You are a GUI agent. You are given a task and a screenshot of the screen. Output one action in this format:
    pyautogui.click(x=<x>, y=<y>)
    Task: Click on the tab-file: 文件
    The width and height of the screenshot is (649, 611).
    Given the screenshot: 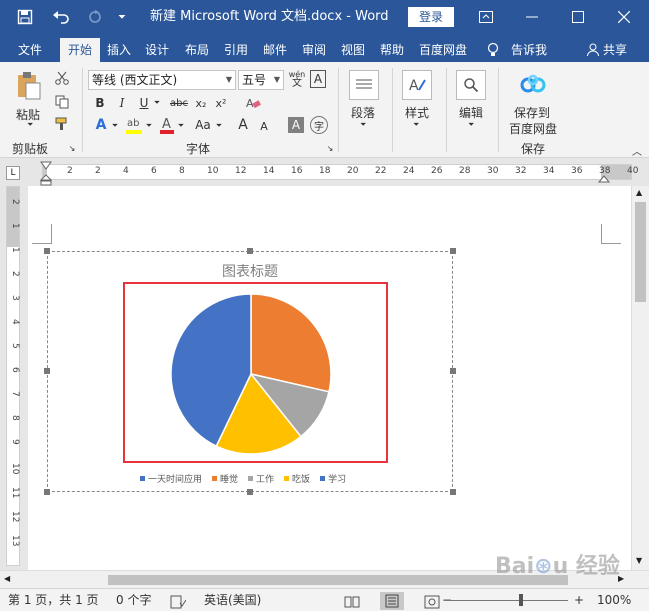 What is the action you would take?
    pyautogui.click(x=30, y=50)
    